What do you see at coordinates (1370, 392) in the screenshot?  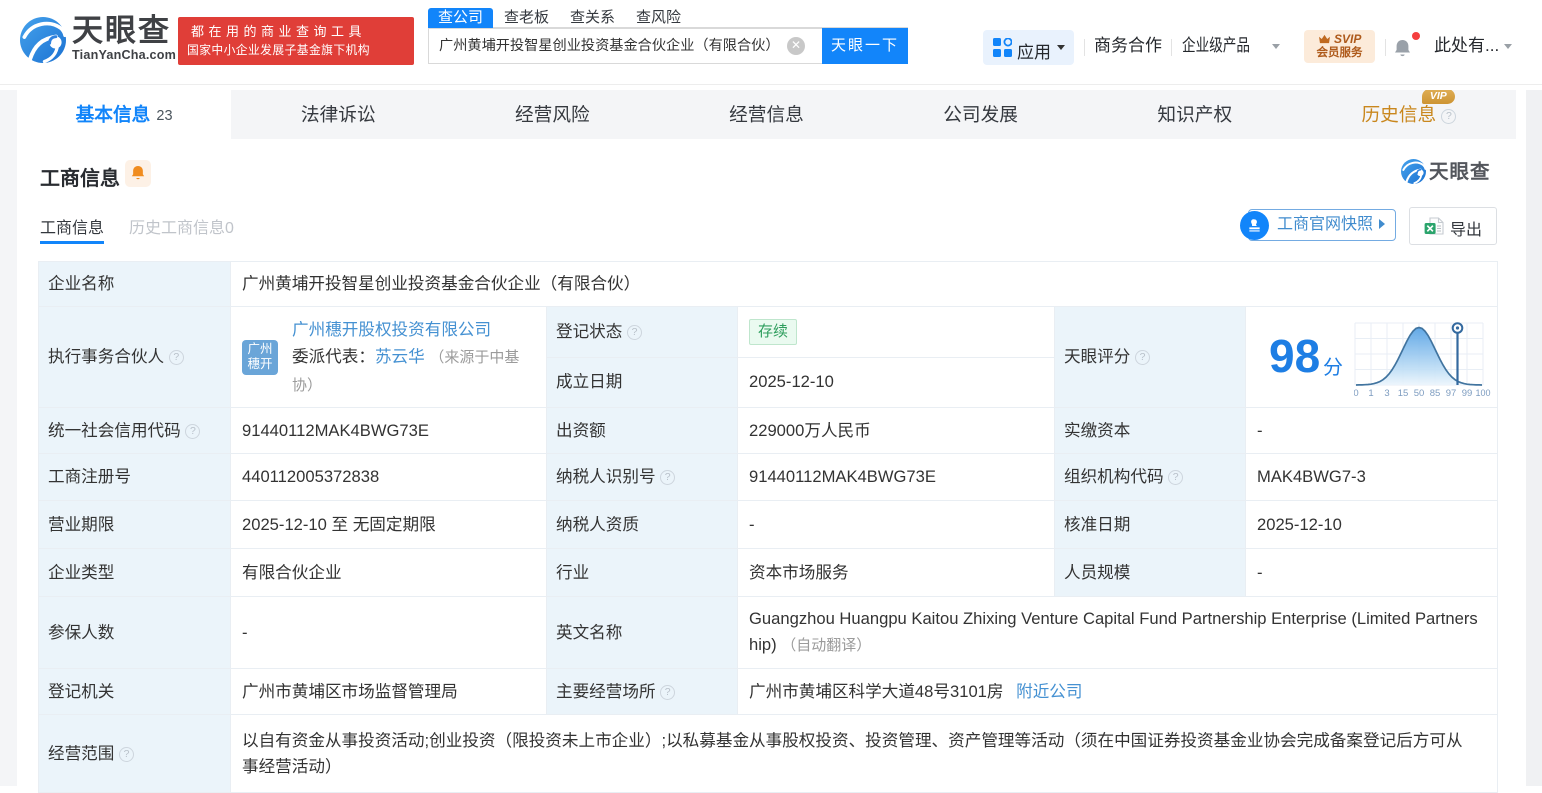 I see `svg-text: 1` at bounding box center [1370, 392].